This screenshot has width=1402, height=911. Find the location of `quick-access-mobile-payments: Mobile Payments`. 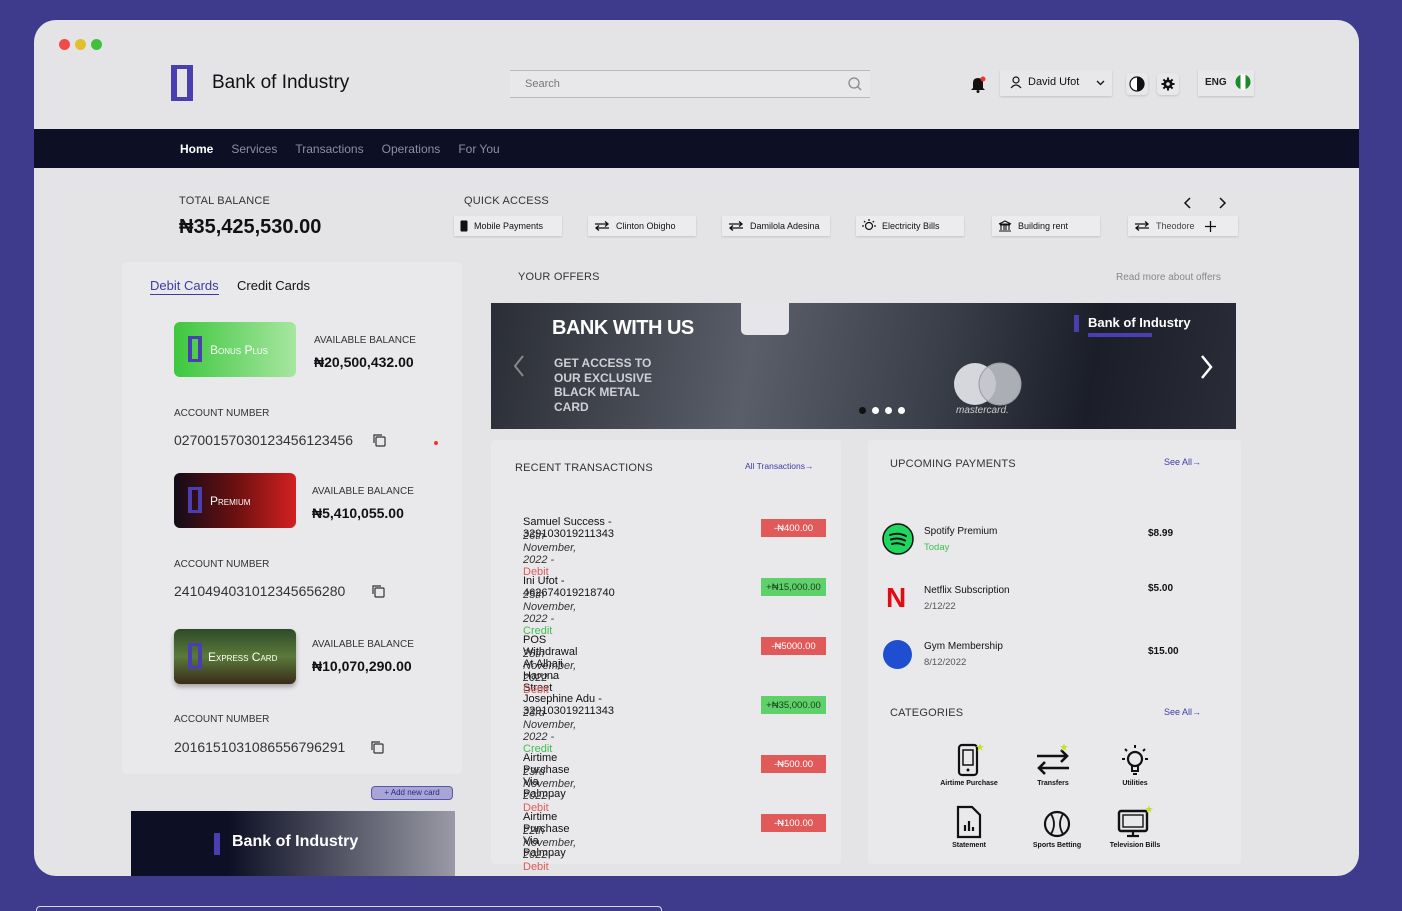

quick-access-mobile-payments: Mobile Payments is located at coordinates (508, 226).